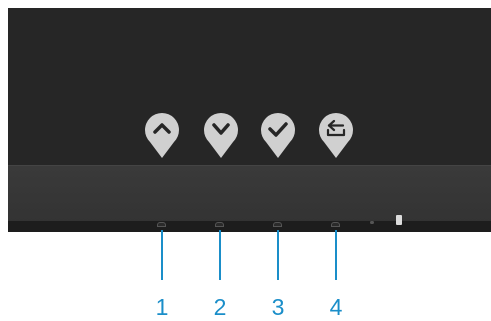 The image size is (491, 321). What do you see at coordinates (162, 134) in the screenshot?
I see `up-button` at bounding box center [162, 134].